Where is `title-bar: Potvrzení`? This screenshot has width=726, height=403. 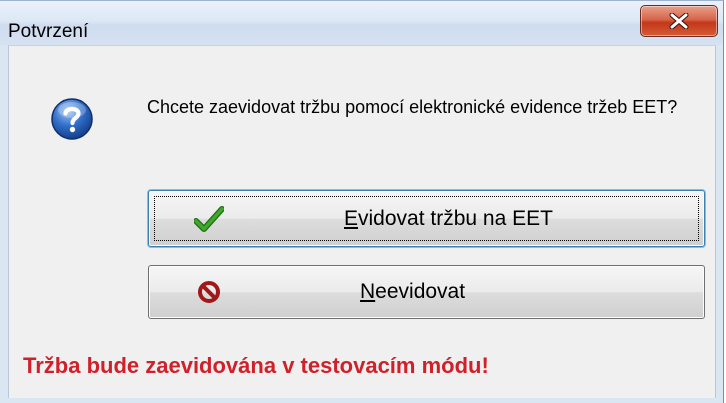 title-bar: Potvrzení is located at coordinates (361, 23).